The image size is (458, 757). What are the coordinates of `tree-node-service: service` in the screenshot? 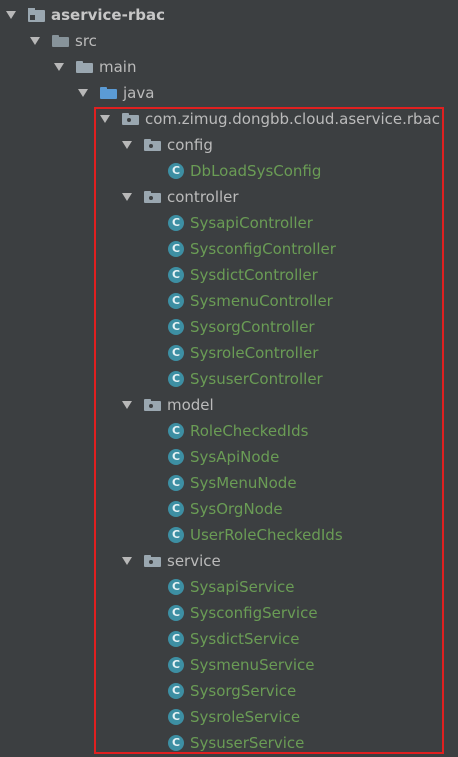 It's located at (171, 561).